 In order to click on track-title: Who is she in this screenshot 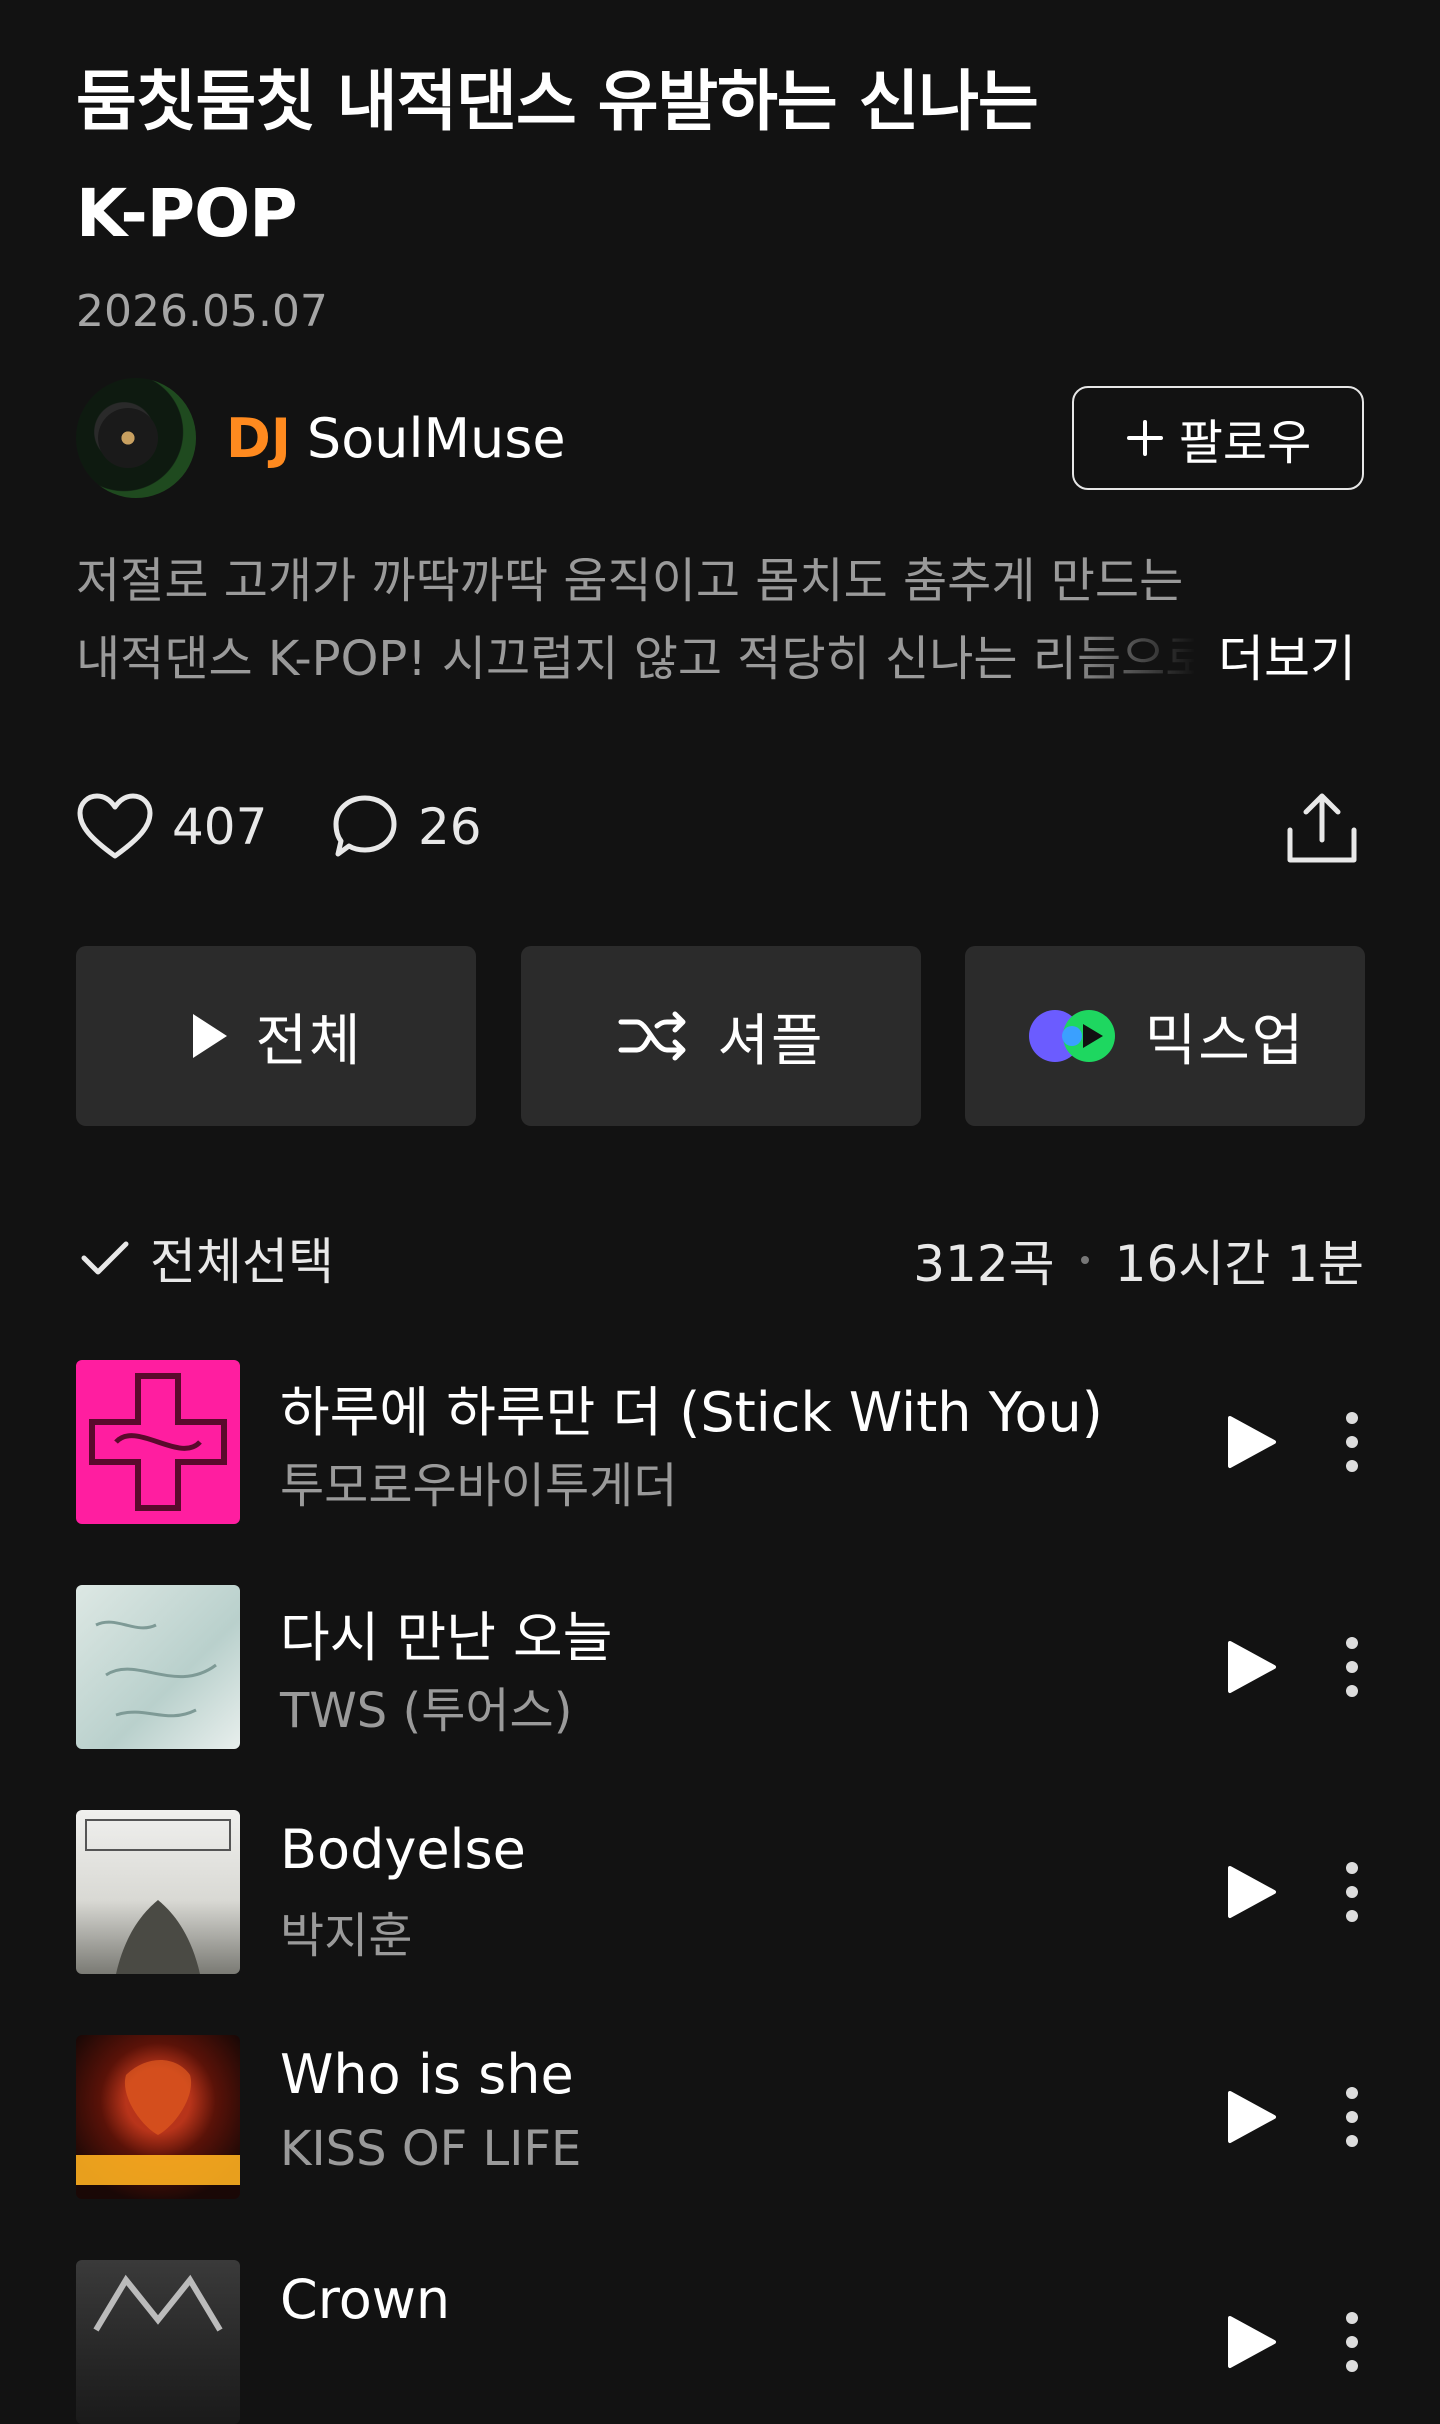, I will do `click(427, 2074)`.